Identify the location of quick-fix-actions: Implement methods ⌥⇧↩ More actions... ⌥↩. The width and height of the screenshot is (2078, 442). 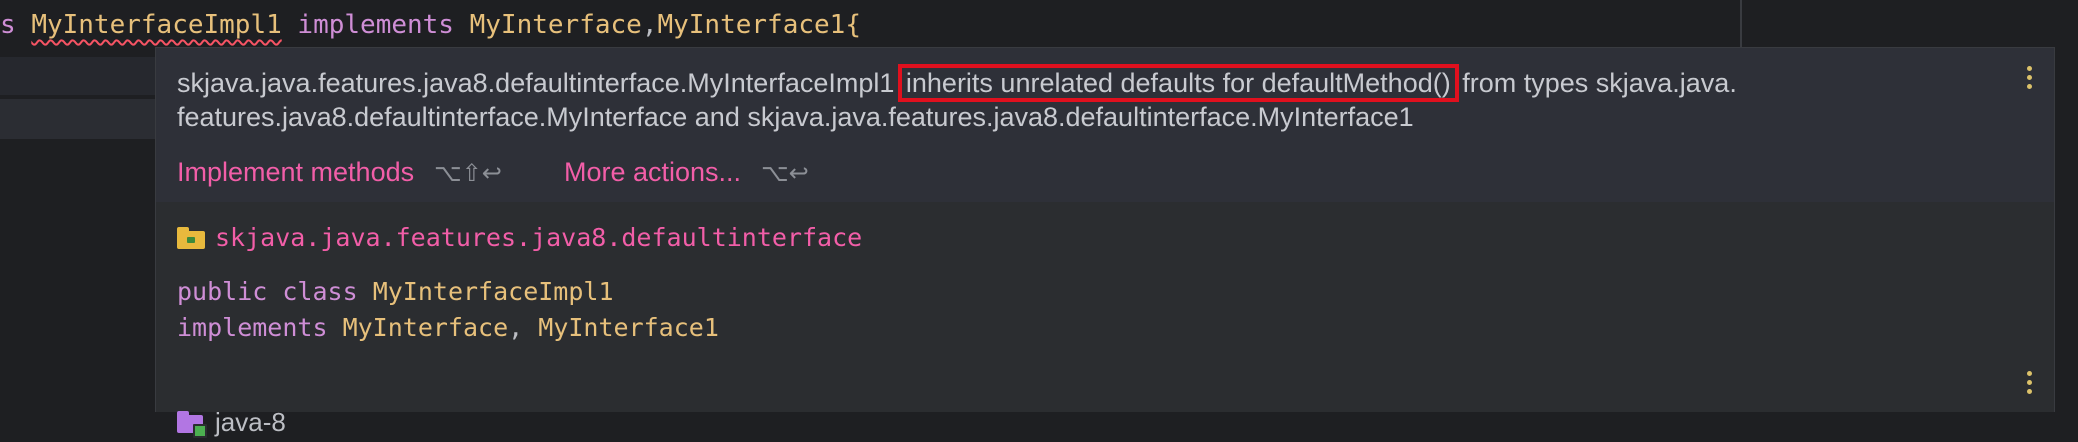
(493, 172).